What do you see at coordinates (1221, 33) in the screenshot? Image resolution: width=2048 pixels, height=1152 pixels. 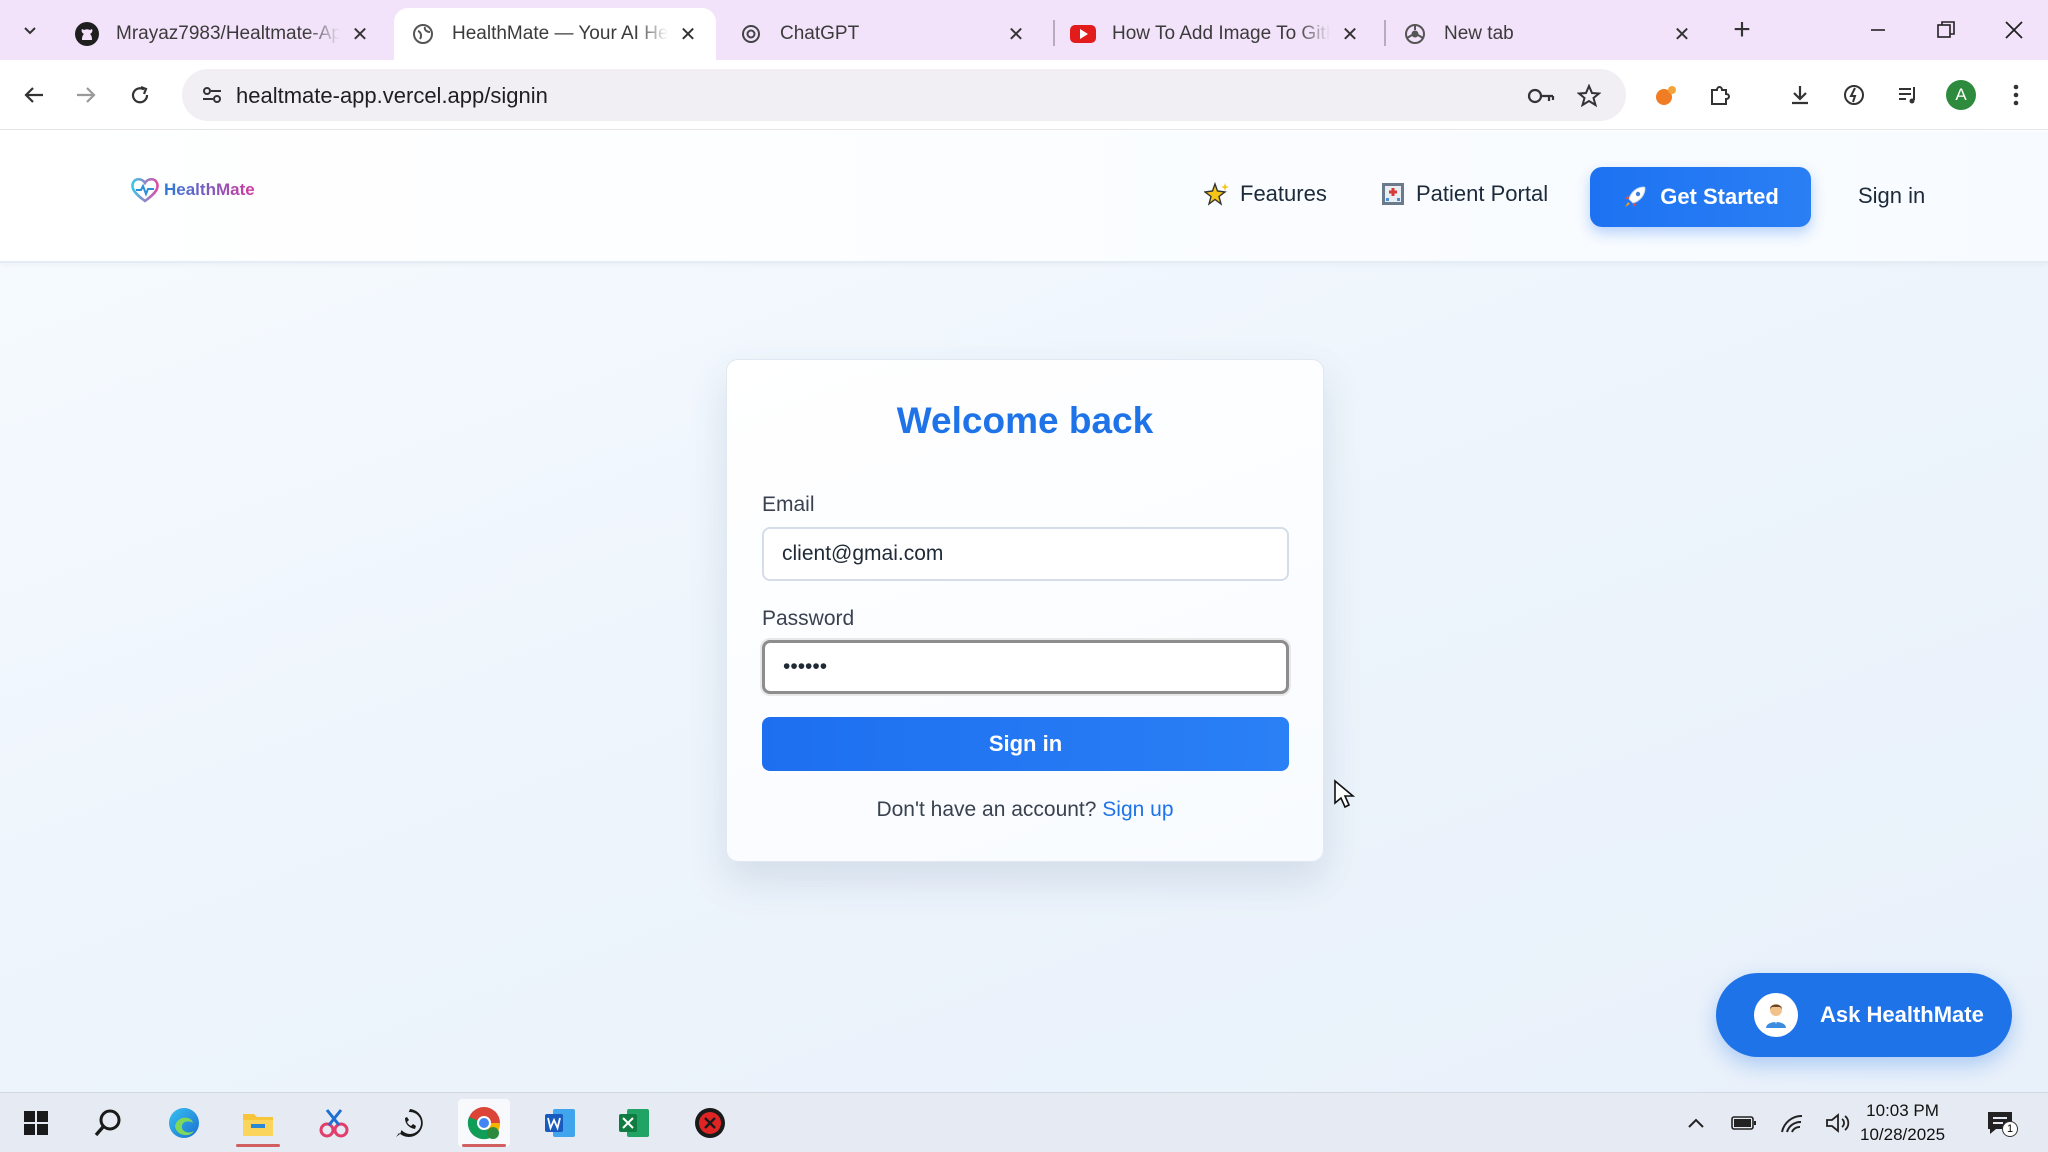 I see `tab-title: How To Add Image To GitHu` at bounding box center [1221, 33].